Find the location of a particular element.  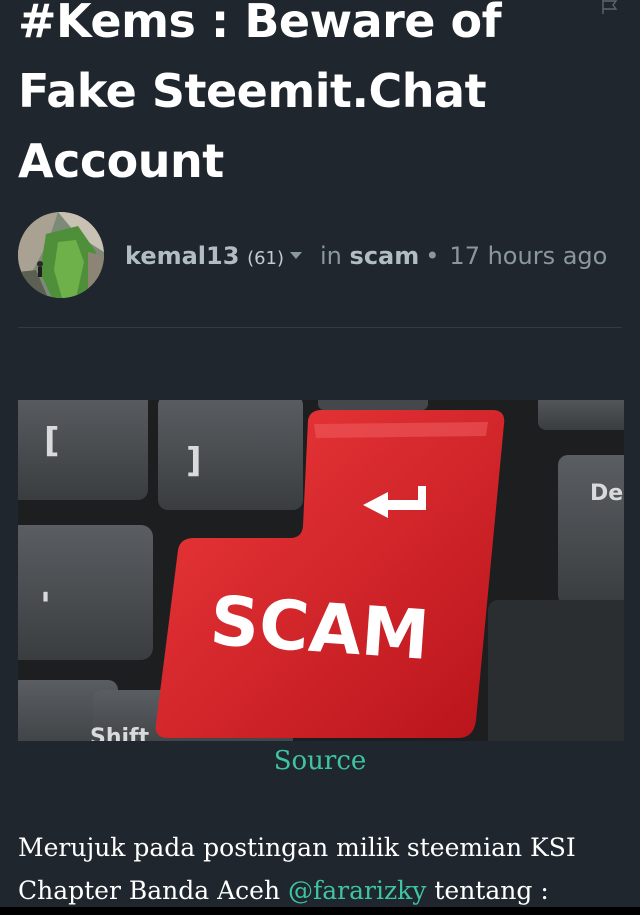

flag-icon is located at coordinates (610, 7).